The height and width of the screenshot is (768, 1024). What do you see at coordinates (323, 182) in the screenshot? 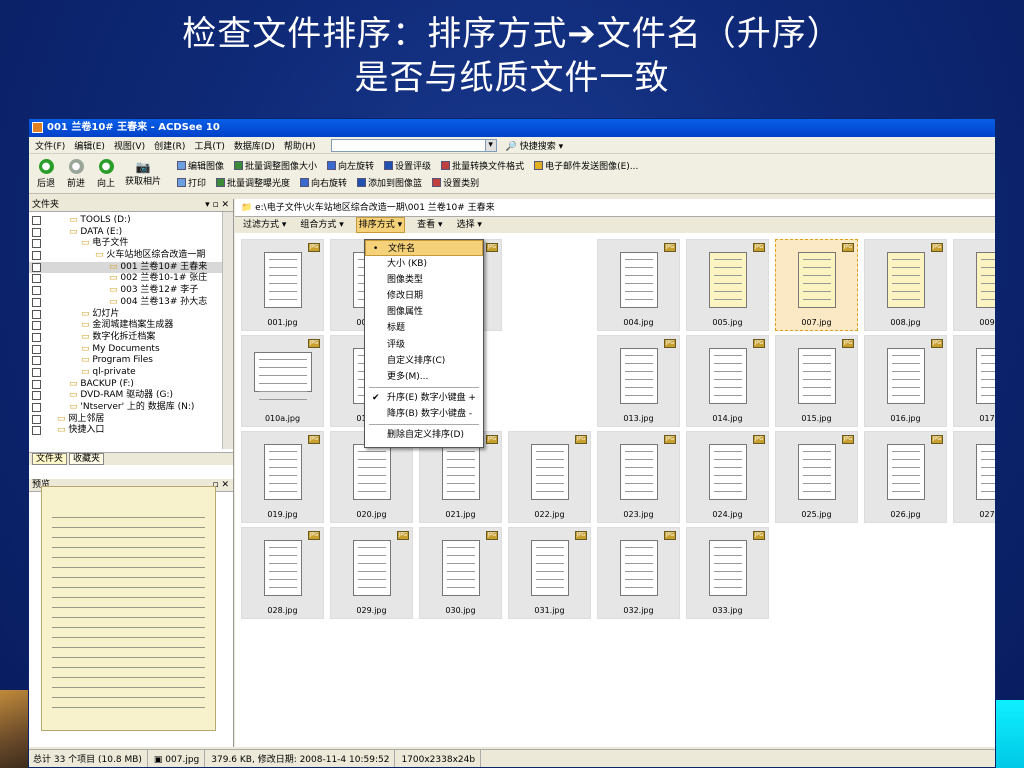
I see `toolbar-button: 向右旋转` at bounding box center [323, 182].